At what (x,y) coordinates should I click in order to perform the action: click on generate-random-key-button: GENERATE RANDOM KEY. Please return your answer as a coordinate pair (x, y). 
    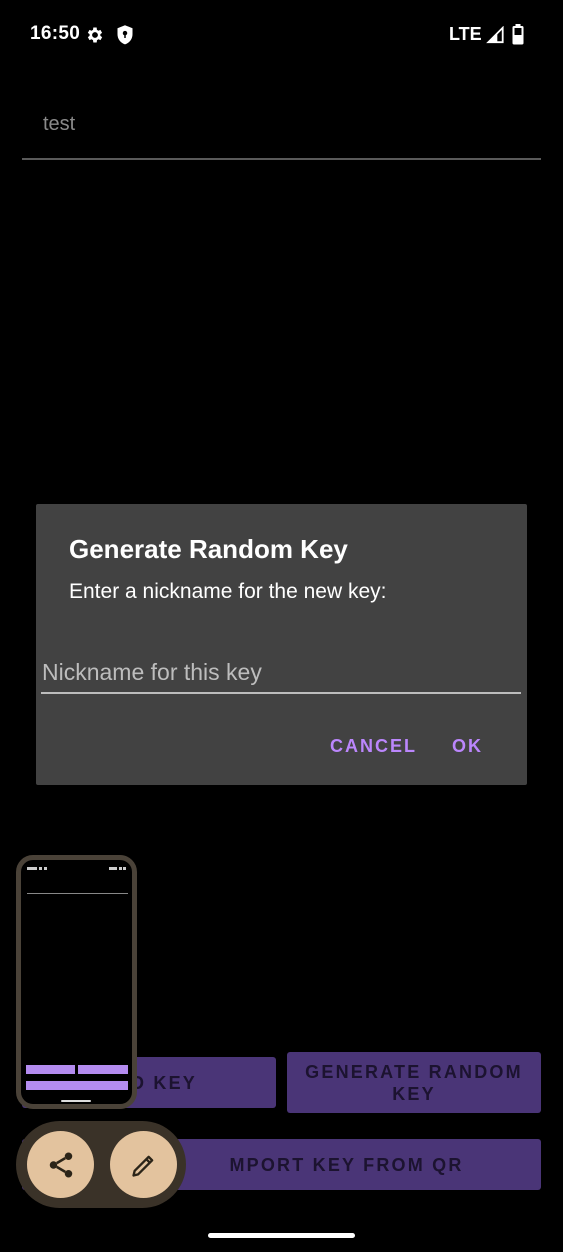
    Looking at the image, I should click on (414, 1082).